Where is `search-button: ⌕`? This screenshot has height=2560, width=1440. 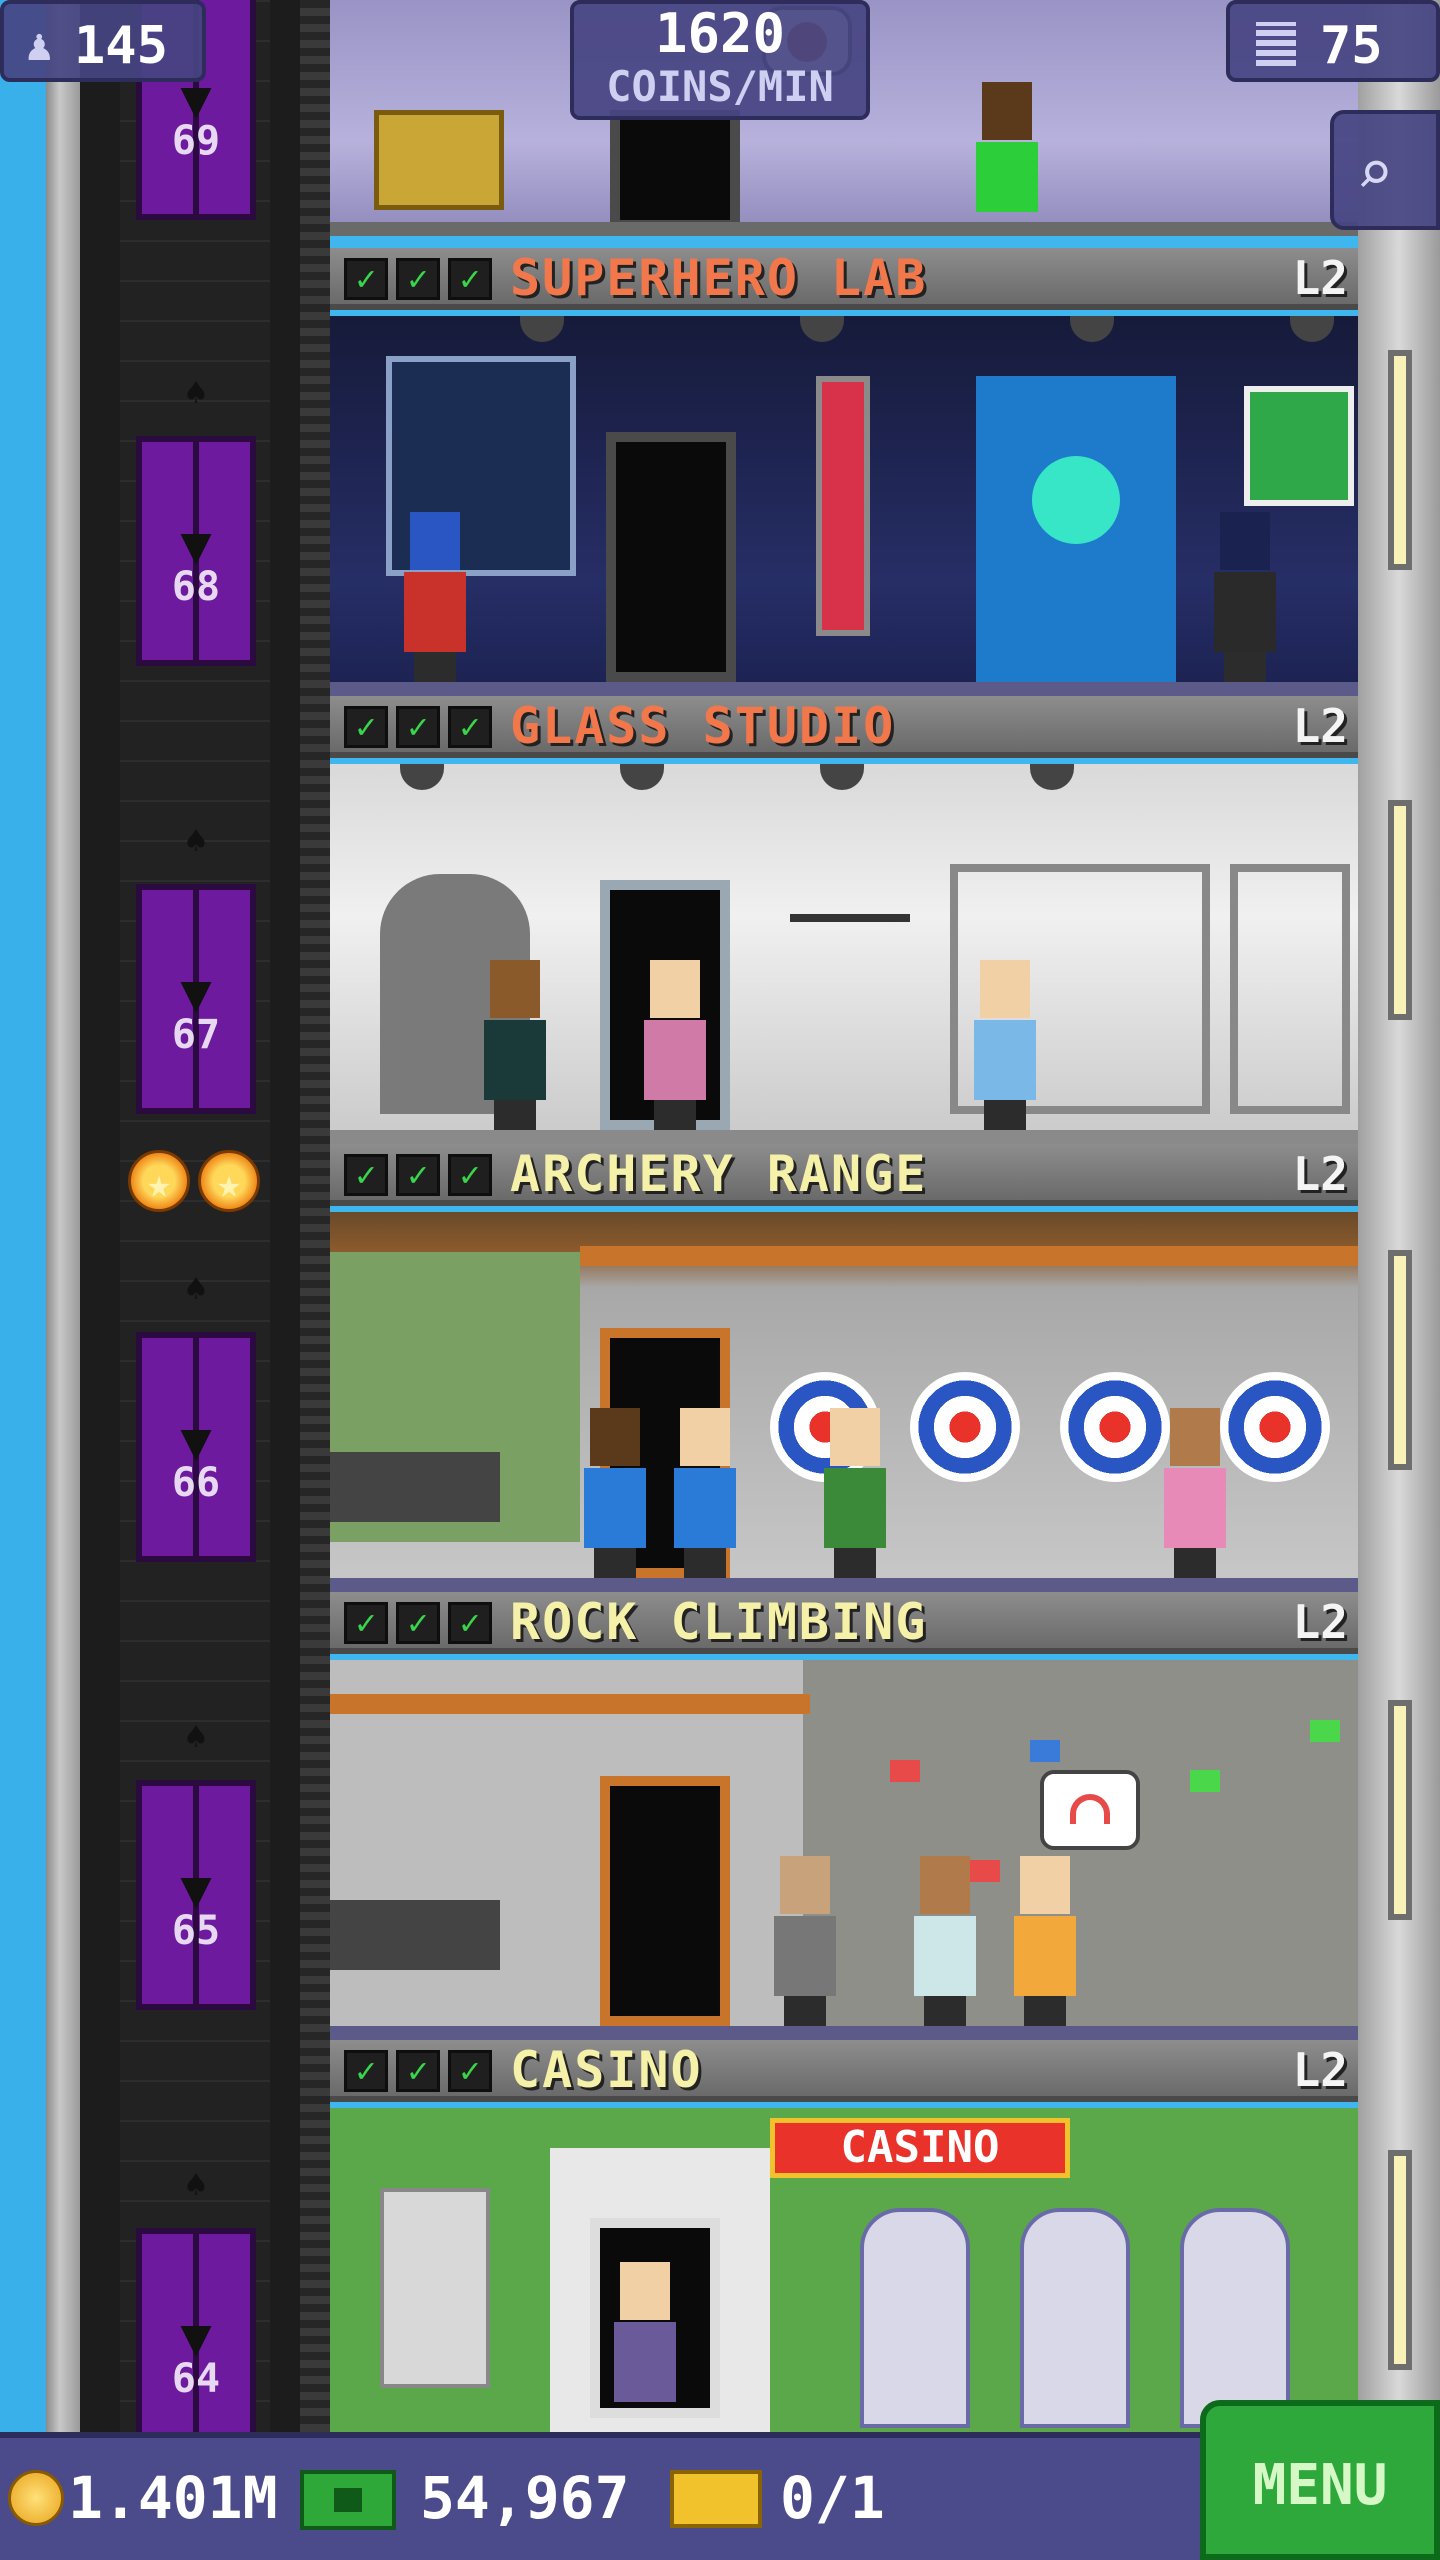 search-button: ⌕ is located at coordinates (1385, 170).